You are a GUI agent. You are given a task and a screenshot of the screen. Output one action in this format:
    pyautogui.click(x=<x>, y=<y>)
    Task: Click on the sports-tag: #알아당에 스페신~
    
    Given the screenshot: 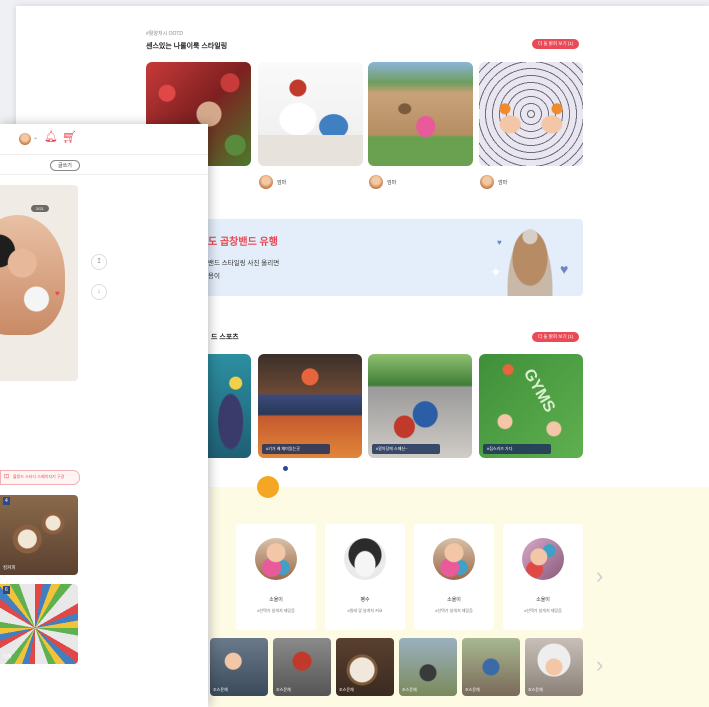 What is the action you would take?
    pyautogui.click(x=406, y=449)
    